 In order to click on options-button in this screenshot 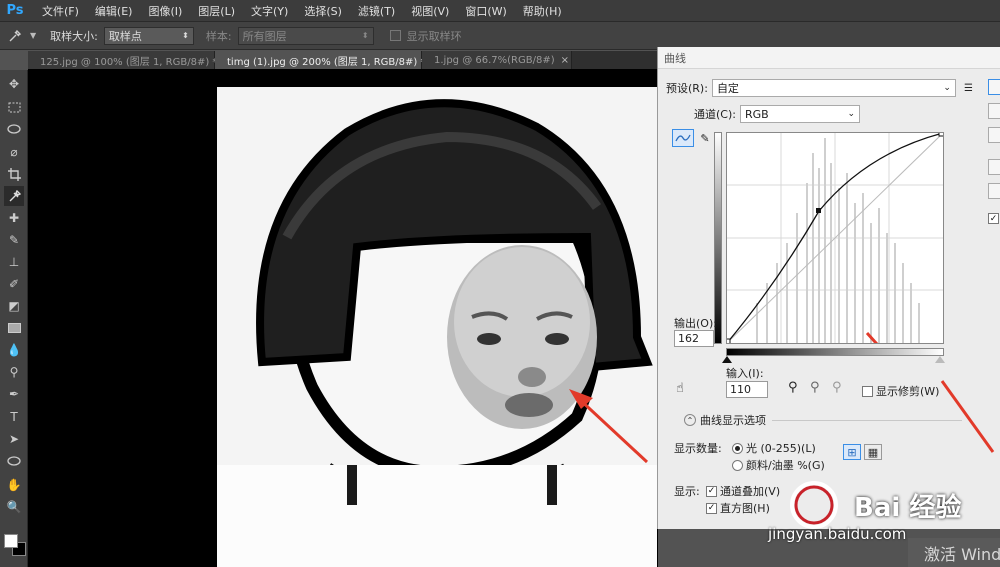, I will do `click(994, 191)`.